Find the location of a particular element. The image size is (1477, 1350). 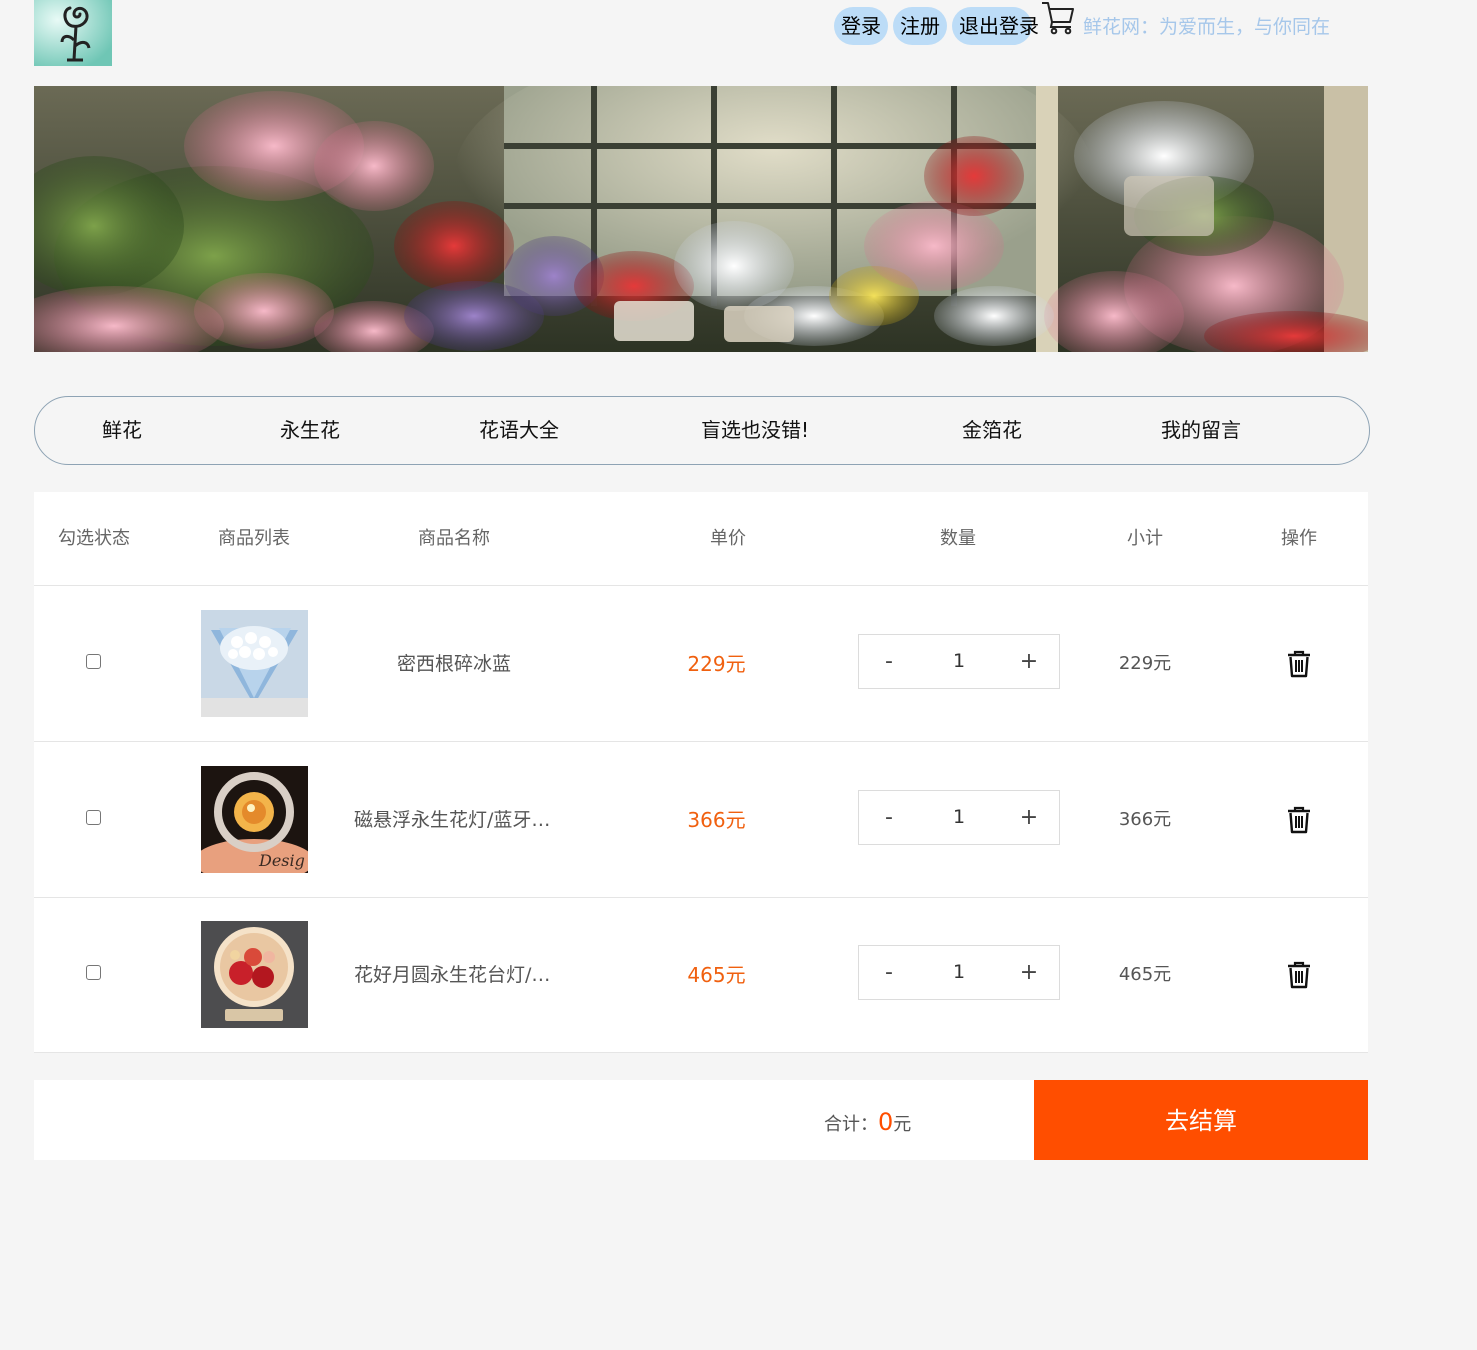

product-name: 磁悬浮永生花灯/蓝牙音箱 is located at coordinates (454, 820).